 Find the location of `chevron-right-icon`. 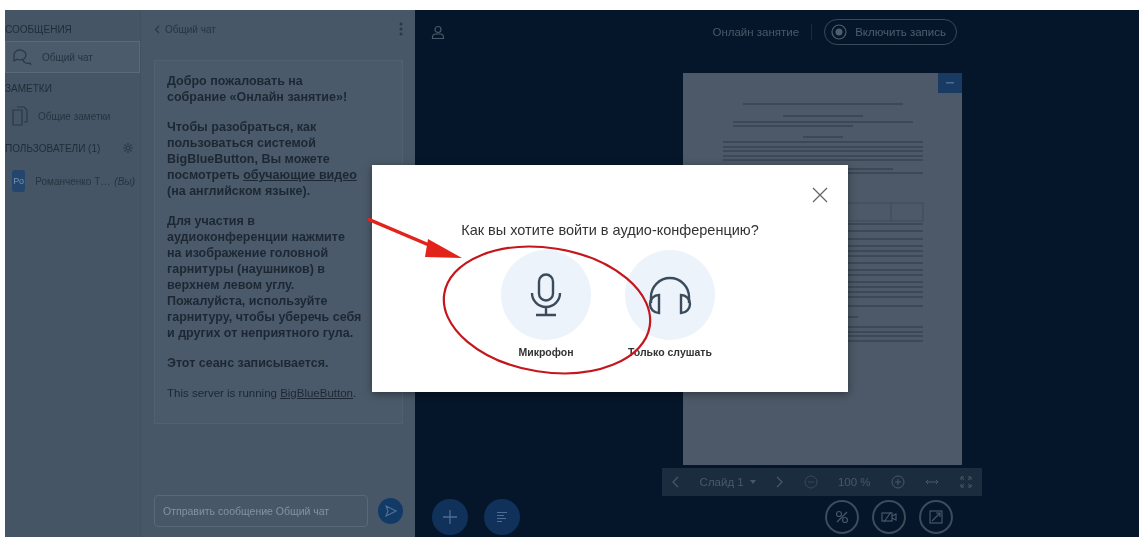

chevron-right-icon is located at coordinates (780, 482).